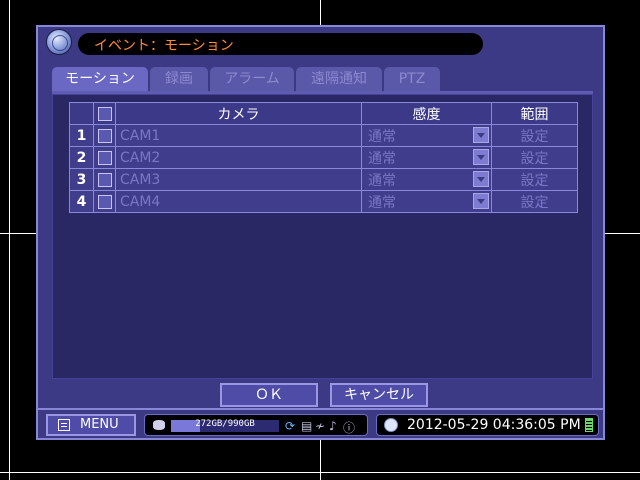 The height and width of the screenshot is (480, 640). I want to click on globe-icon, so click(59, 42).